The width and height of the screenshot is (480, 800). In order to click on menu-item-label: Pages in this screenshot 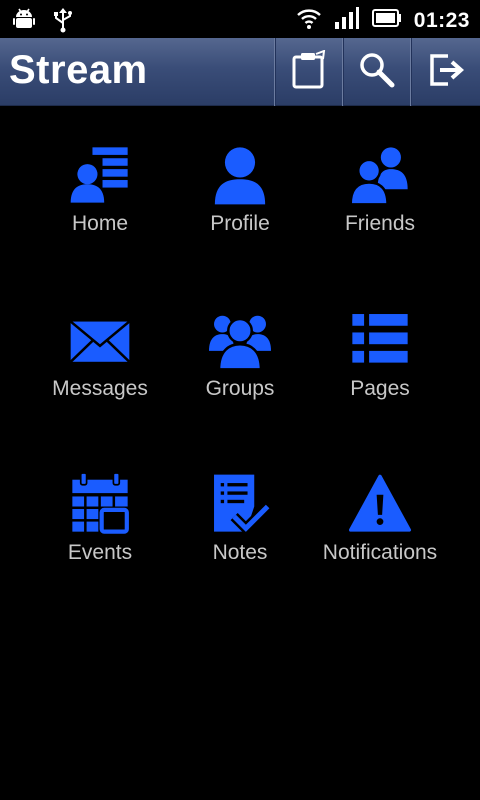, I will do `click(380, 388)`.